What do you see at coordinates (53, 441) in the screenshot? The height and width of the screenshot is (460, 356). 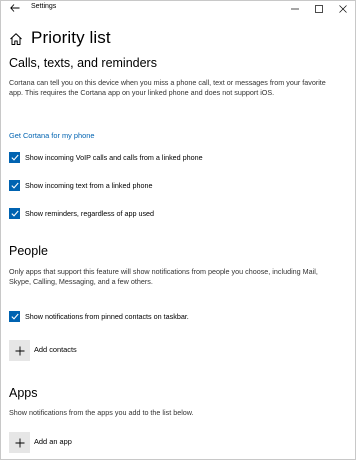 I see `add-app-label: Add an app` at bounding box center [53, 441].